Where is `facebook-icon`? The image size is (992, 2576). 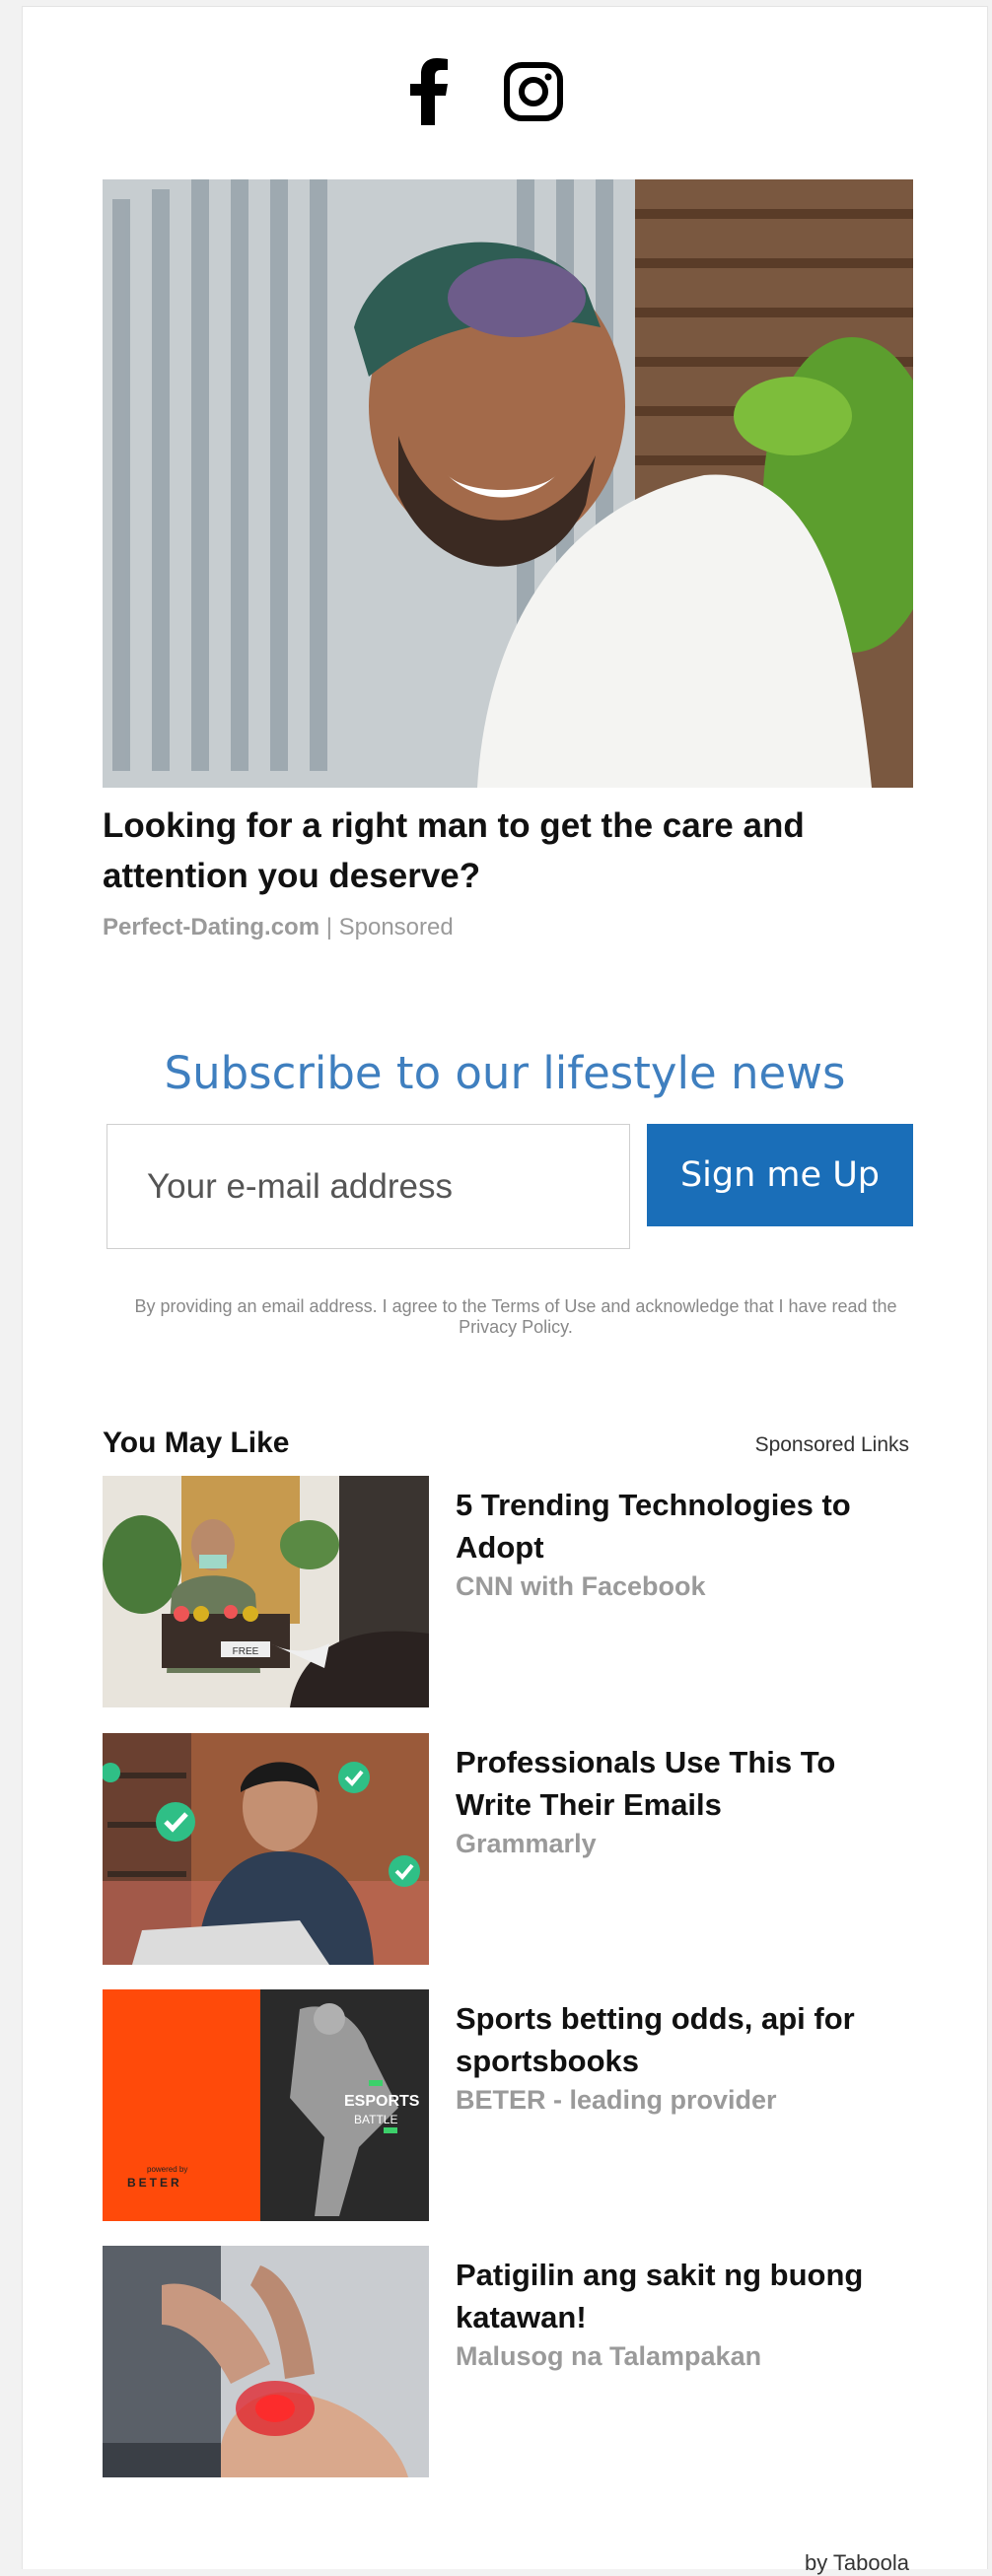 facebook-icon is located at coordinates (427, 90).